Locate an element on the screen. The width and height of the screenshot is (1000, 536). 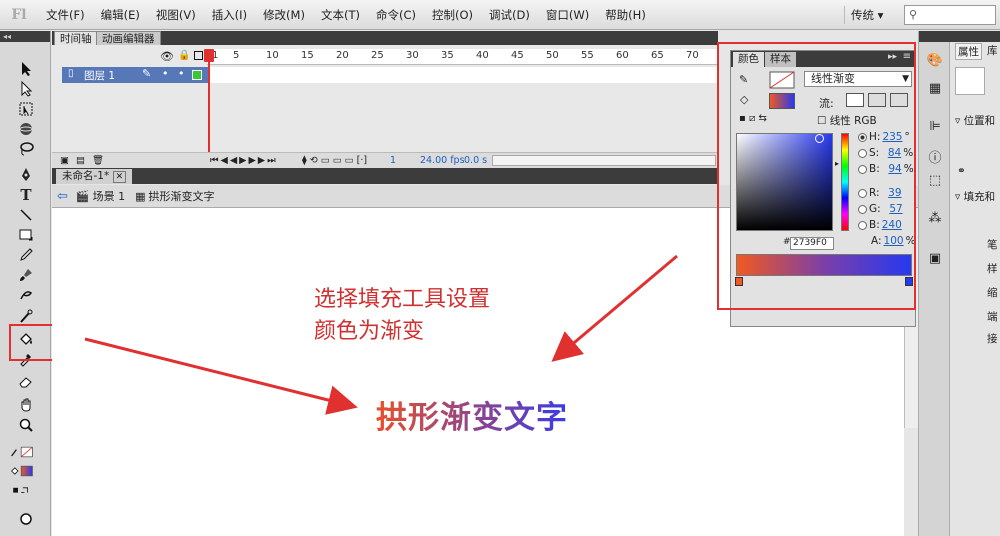
layer-row: ▯ 图层 1 ✎ • • is located at coordinates (390, 75).